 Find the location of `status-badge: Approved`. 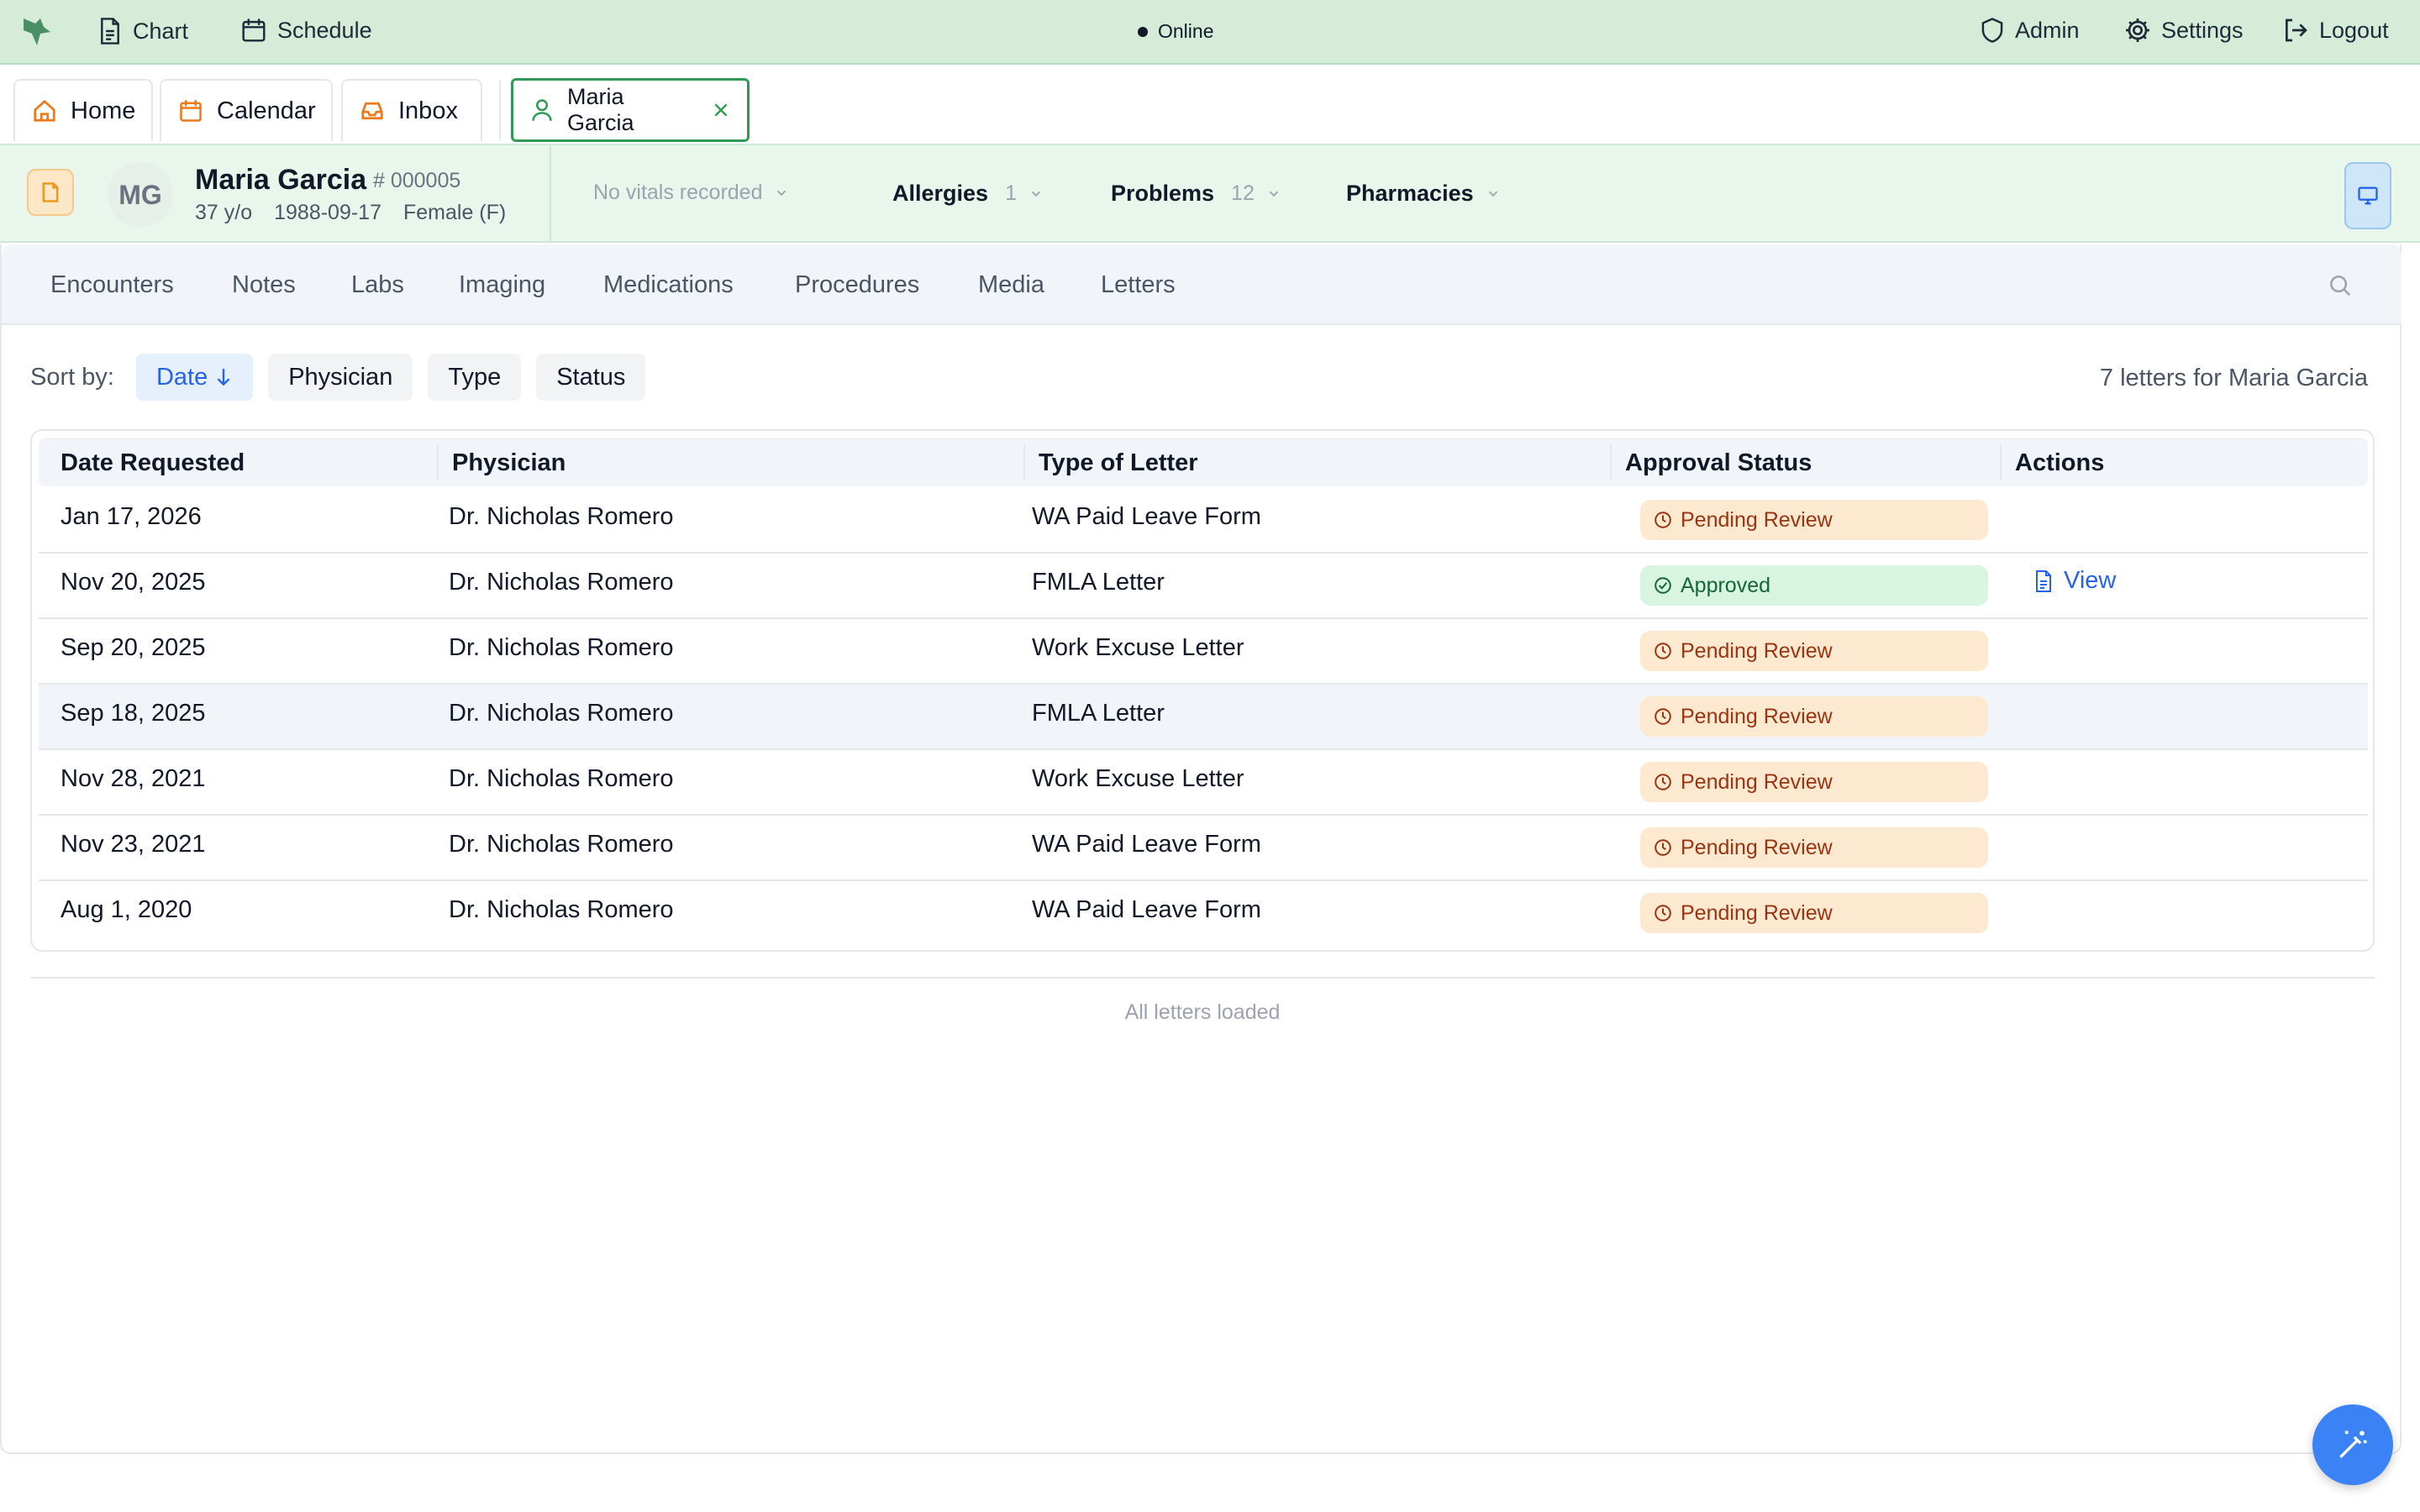

status-badge: Approved is located at coordinates (1814, 585).